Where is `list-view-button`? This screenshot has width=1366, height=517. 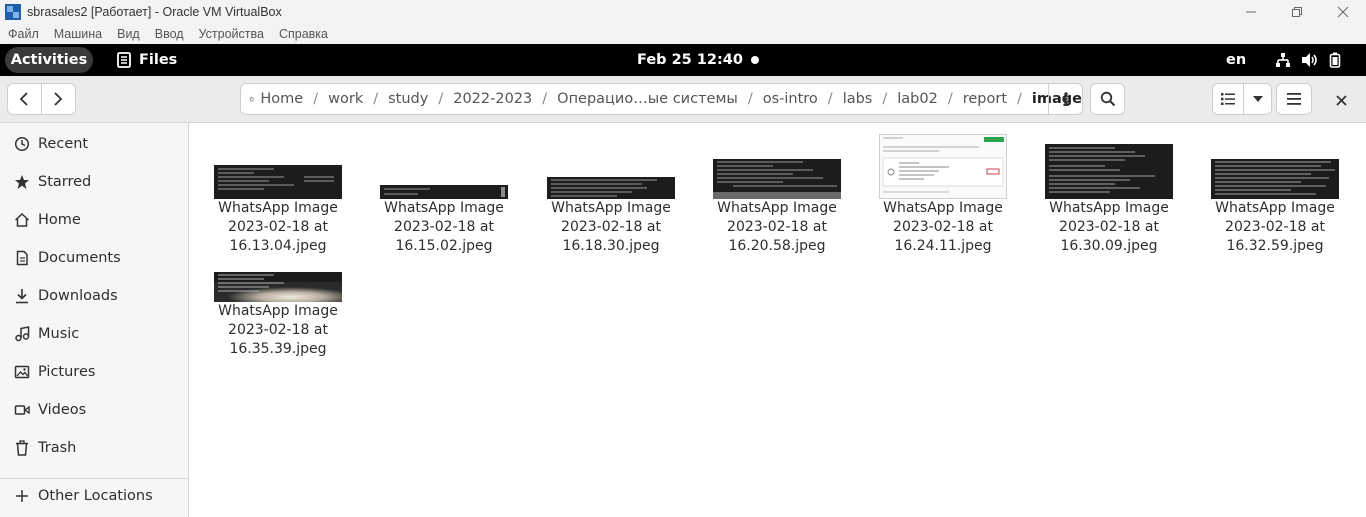
list-view-button is located at coordinates (1229, 99).